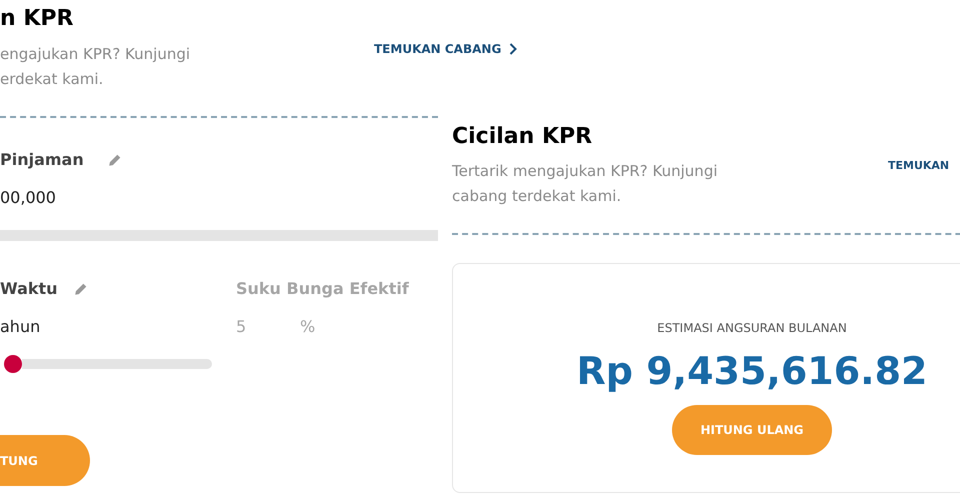 The height and width of the screenshot is (504, 960). Describe the element at coordinates (96, 54) in the screenshot. I see `description-line: engajukan KPR? Kunjungi` at that location.